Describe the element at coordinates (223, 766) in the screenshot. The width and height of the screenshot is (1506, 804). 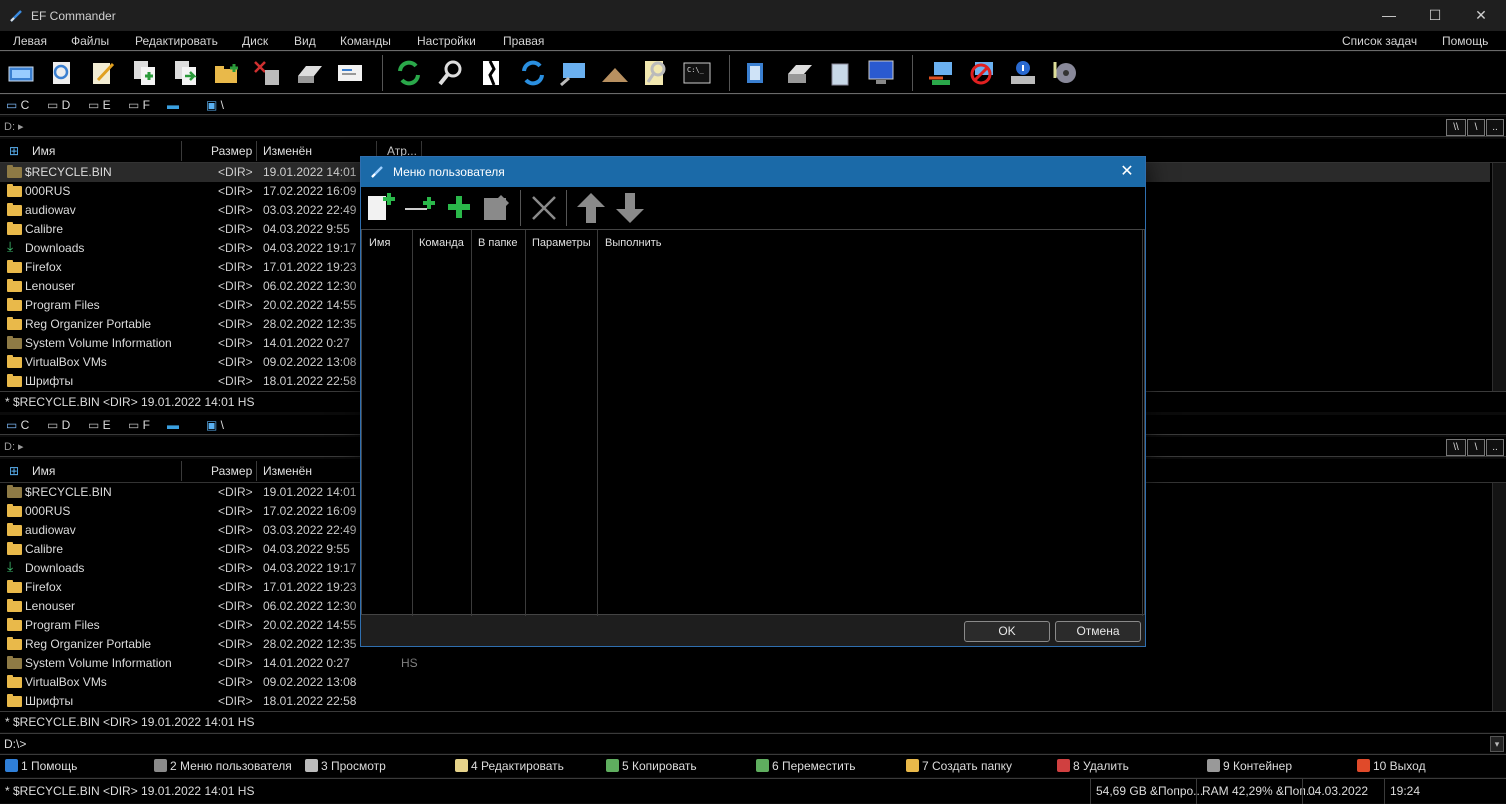
I see `fkey-2-button: 2 Меню пользователя` at that location.